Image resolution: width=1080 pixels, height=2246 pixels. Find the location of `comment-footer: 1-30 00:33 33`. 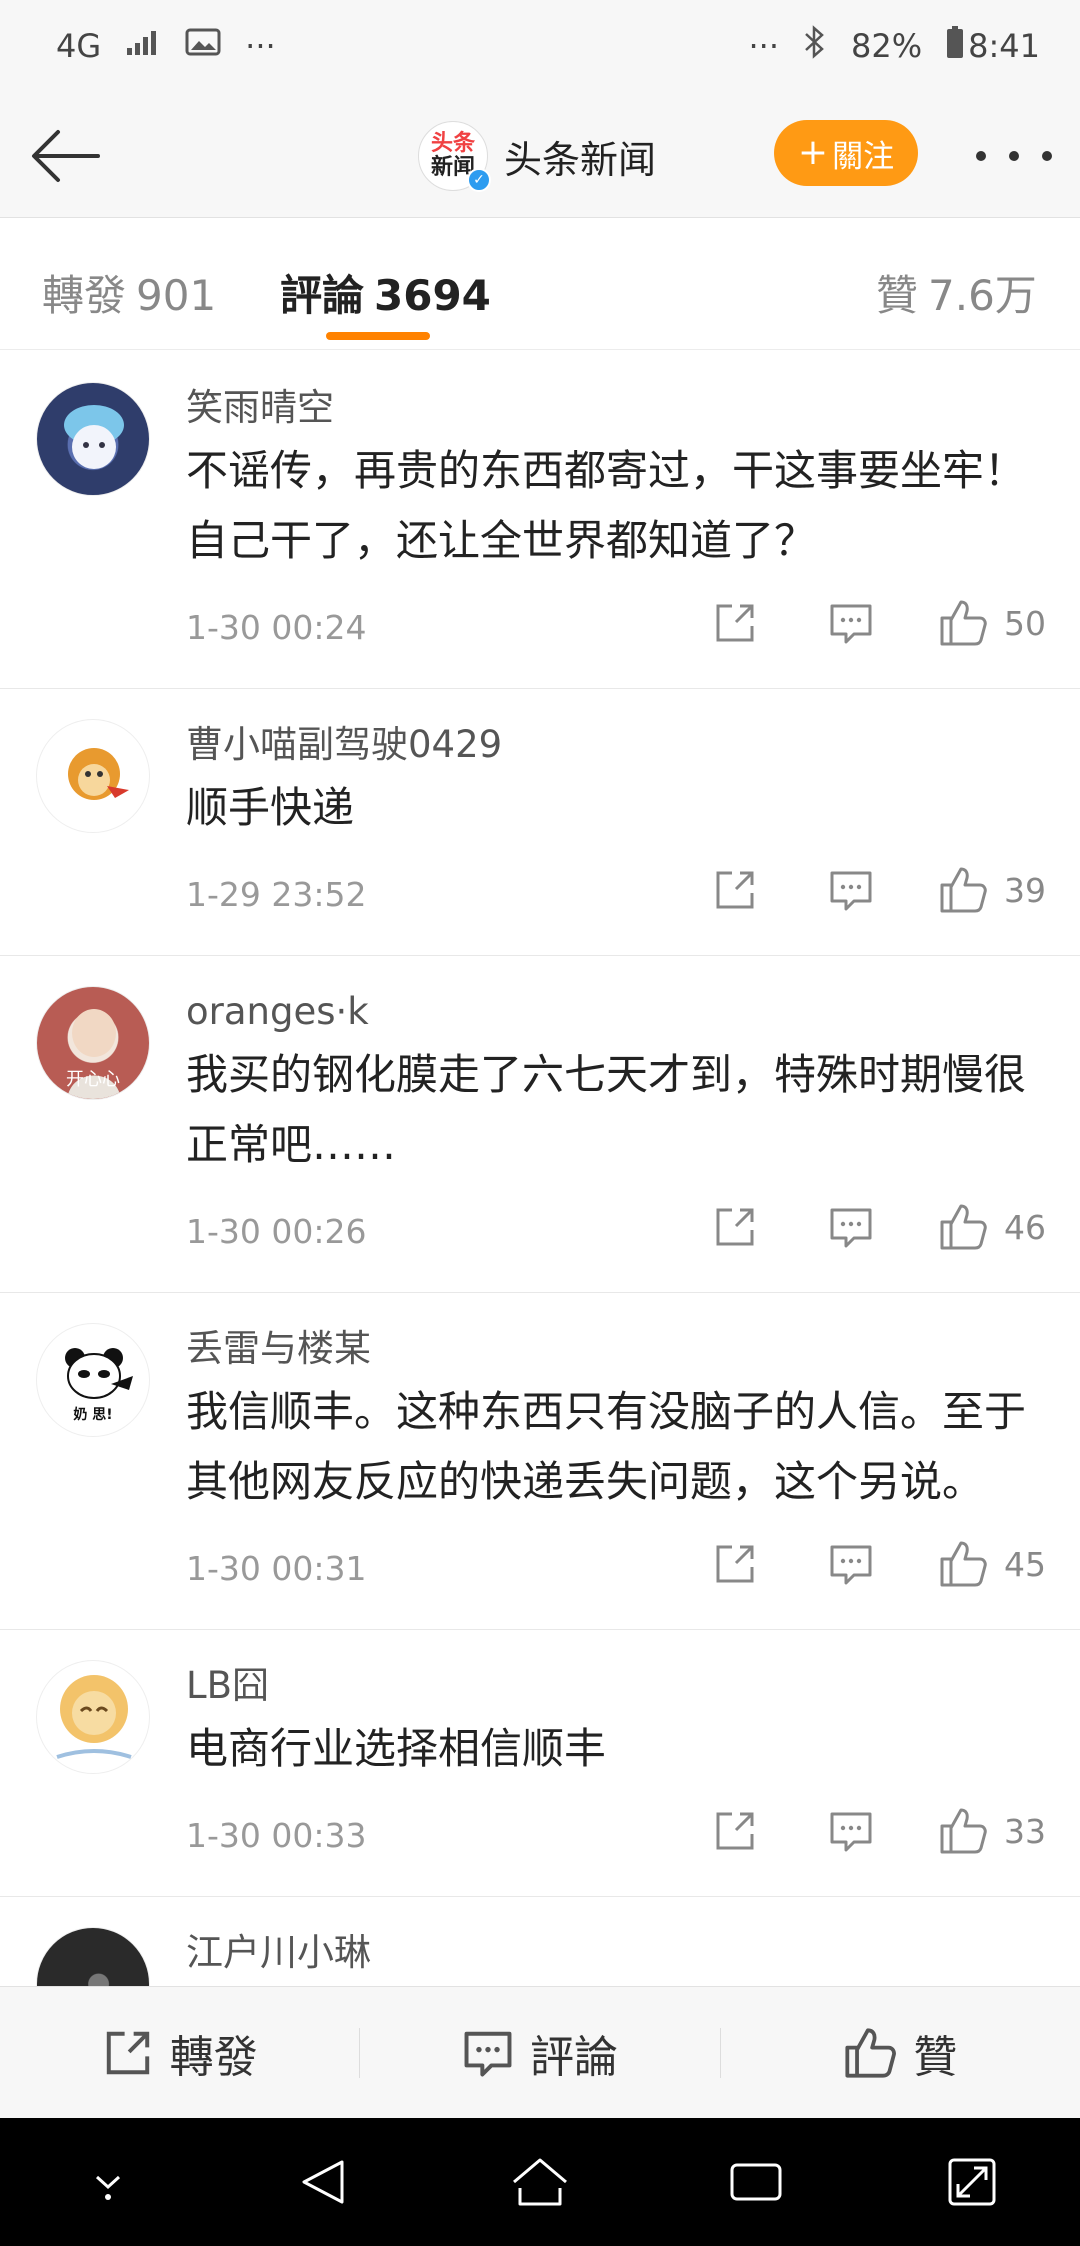

comment-footer: 1-30 00:33 33 is located at coordinates (616, 1840).